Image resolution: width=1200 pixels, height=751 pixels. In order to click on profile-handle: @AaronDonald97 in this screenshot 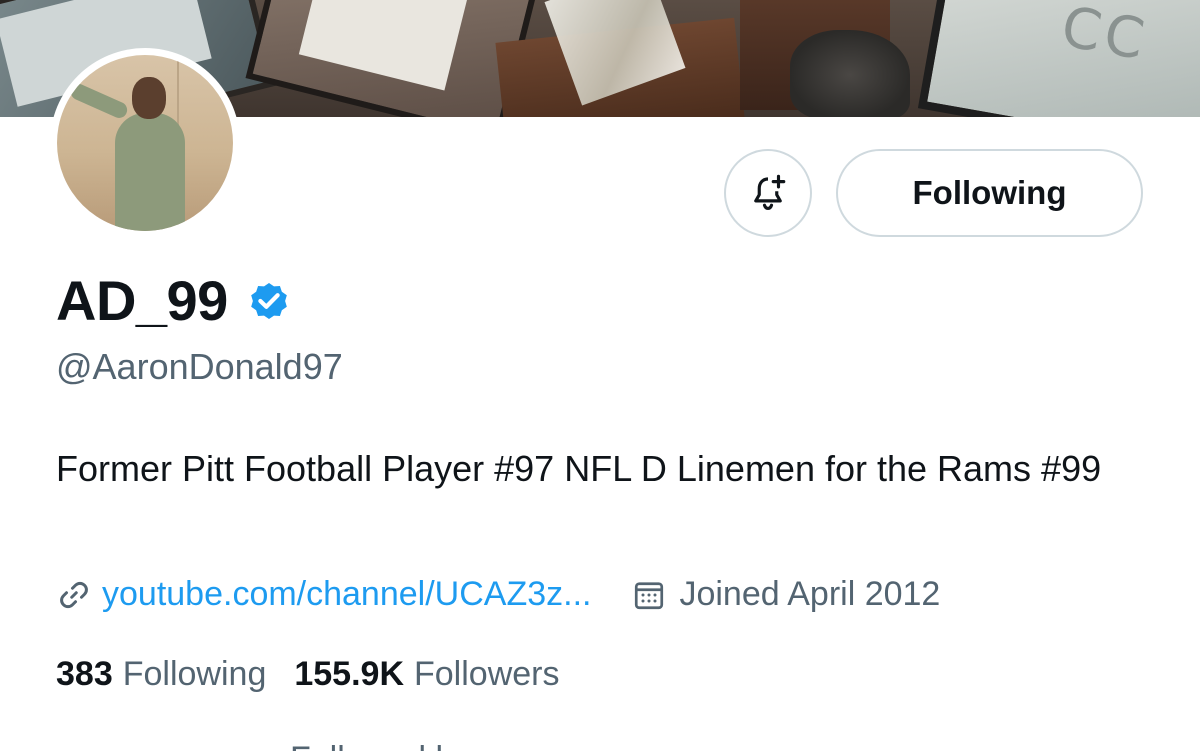, I will do `click(199, 366)`.